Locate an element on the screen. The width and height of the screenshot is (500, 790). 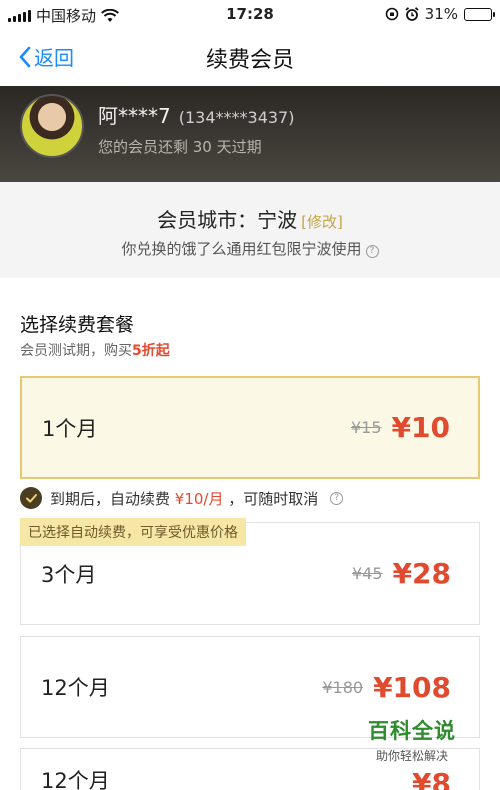
rotation-lock-icon is located at coordinates (391, 14).